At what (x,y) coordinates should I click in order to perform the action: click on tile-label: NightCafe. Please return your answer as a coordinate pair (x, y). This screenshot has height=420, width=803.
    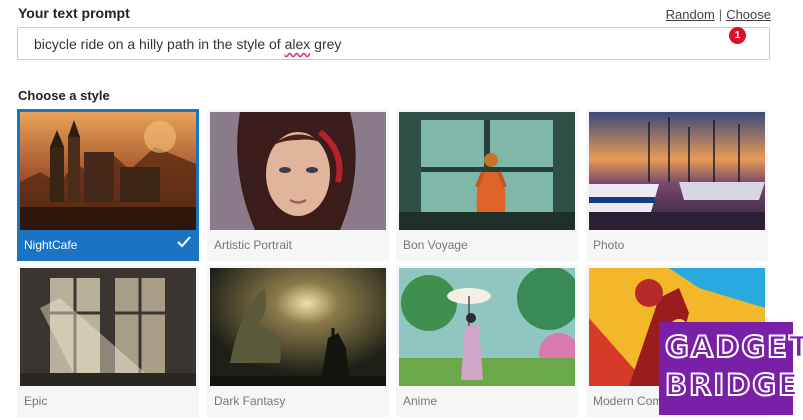
    Looking at the image, I should click on (51, 245).